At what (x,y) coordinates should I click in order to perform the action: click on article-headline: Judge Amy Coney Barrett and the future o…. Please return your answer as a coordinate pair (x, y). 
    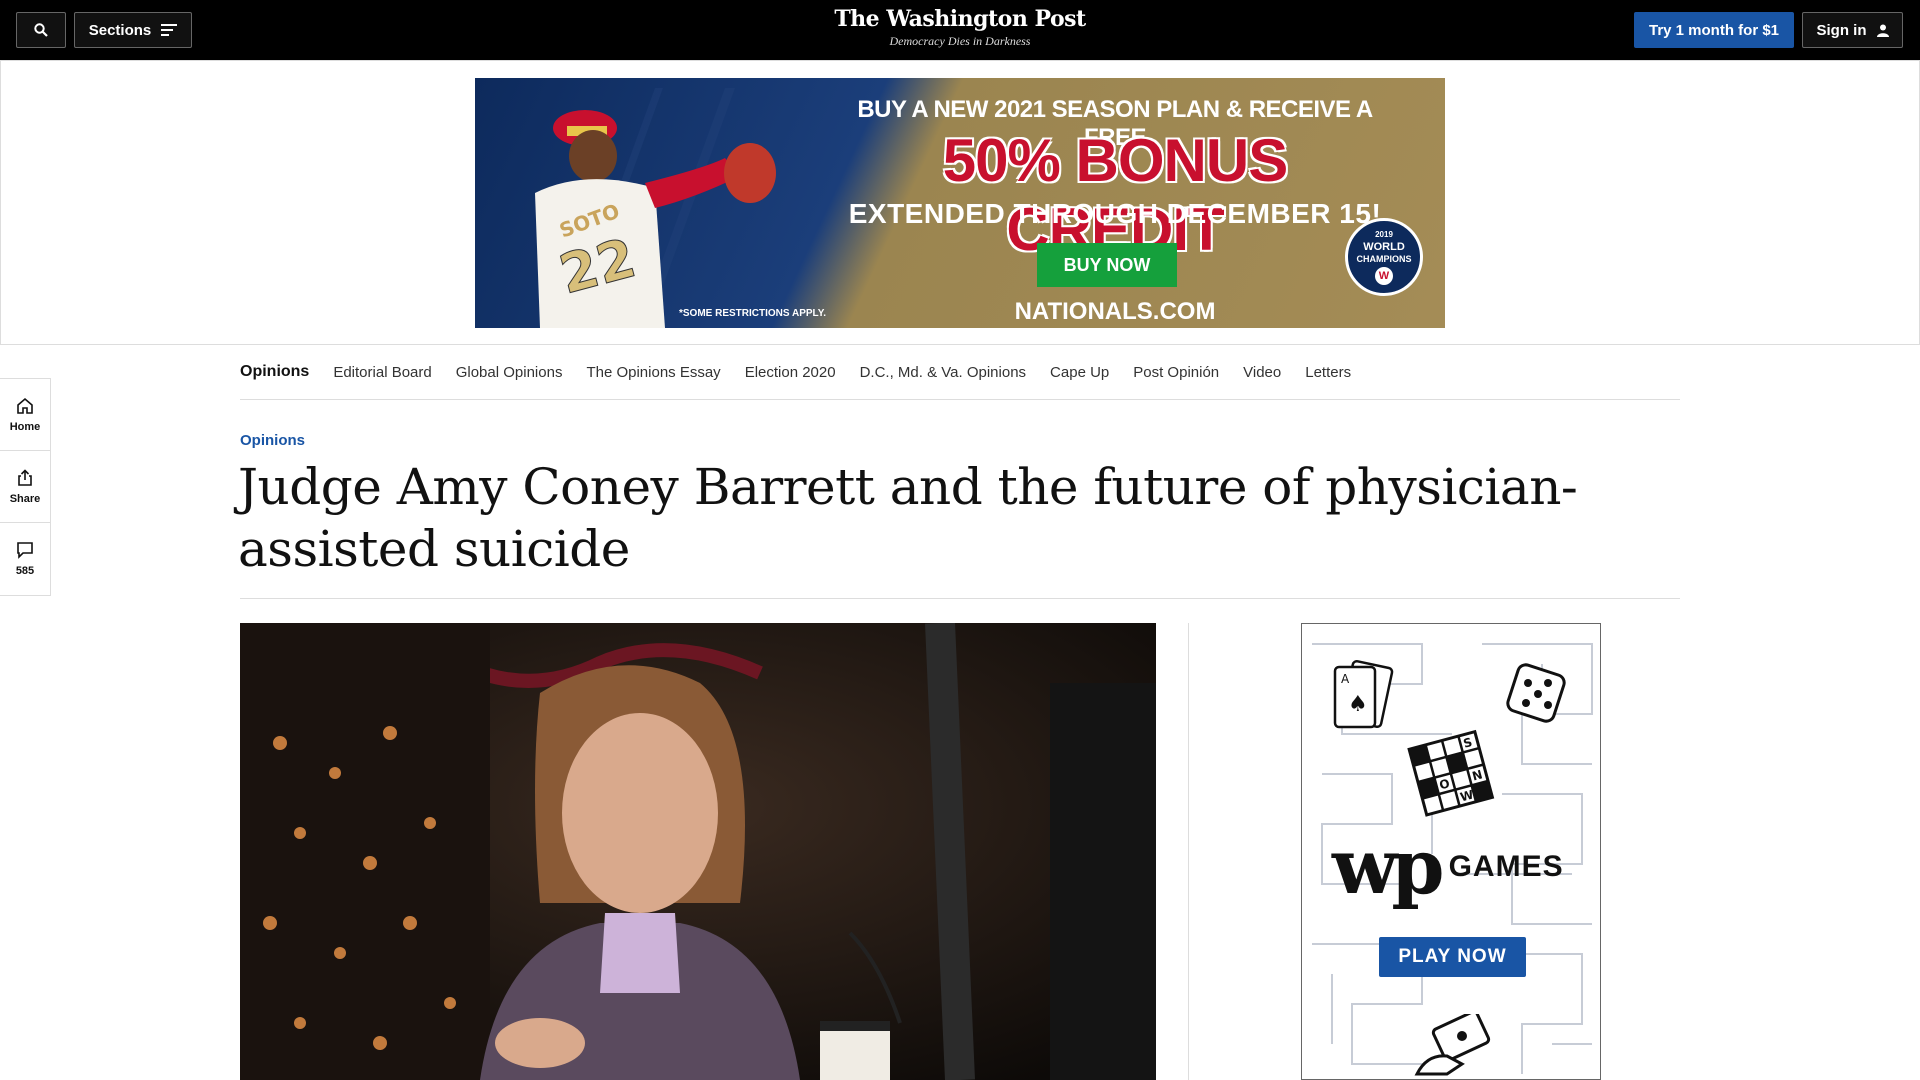
    Looking at the image, I should click on (908, 518).